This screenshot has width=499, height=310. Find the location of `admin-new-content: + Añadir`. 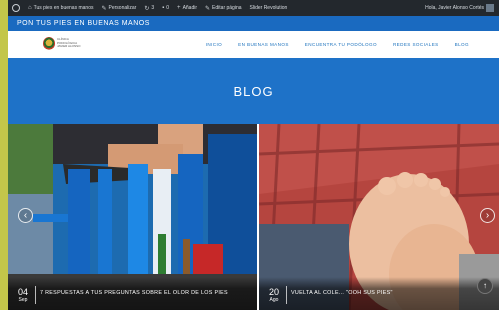

admin-new-content: + Añadir is located at coordinates (187, 8).